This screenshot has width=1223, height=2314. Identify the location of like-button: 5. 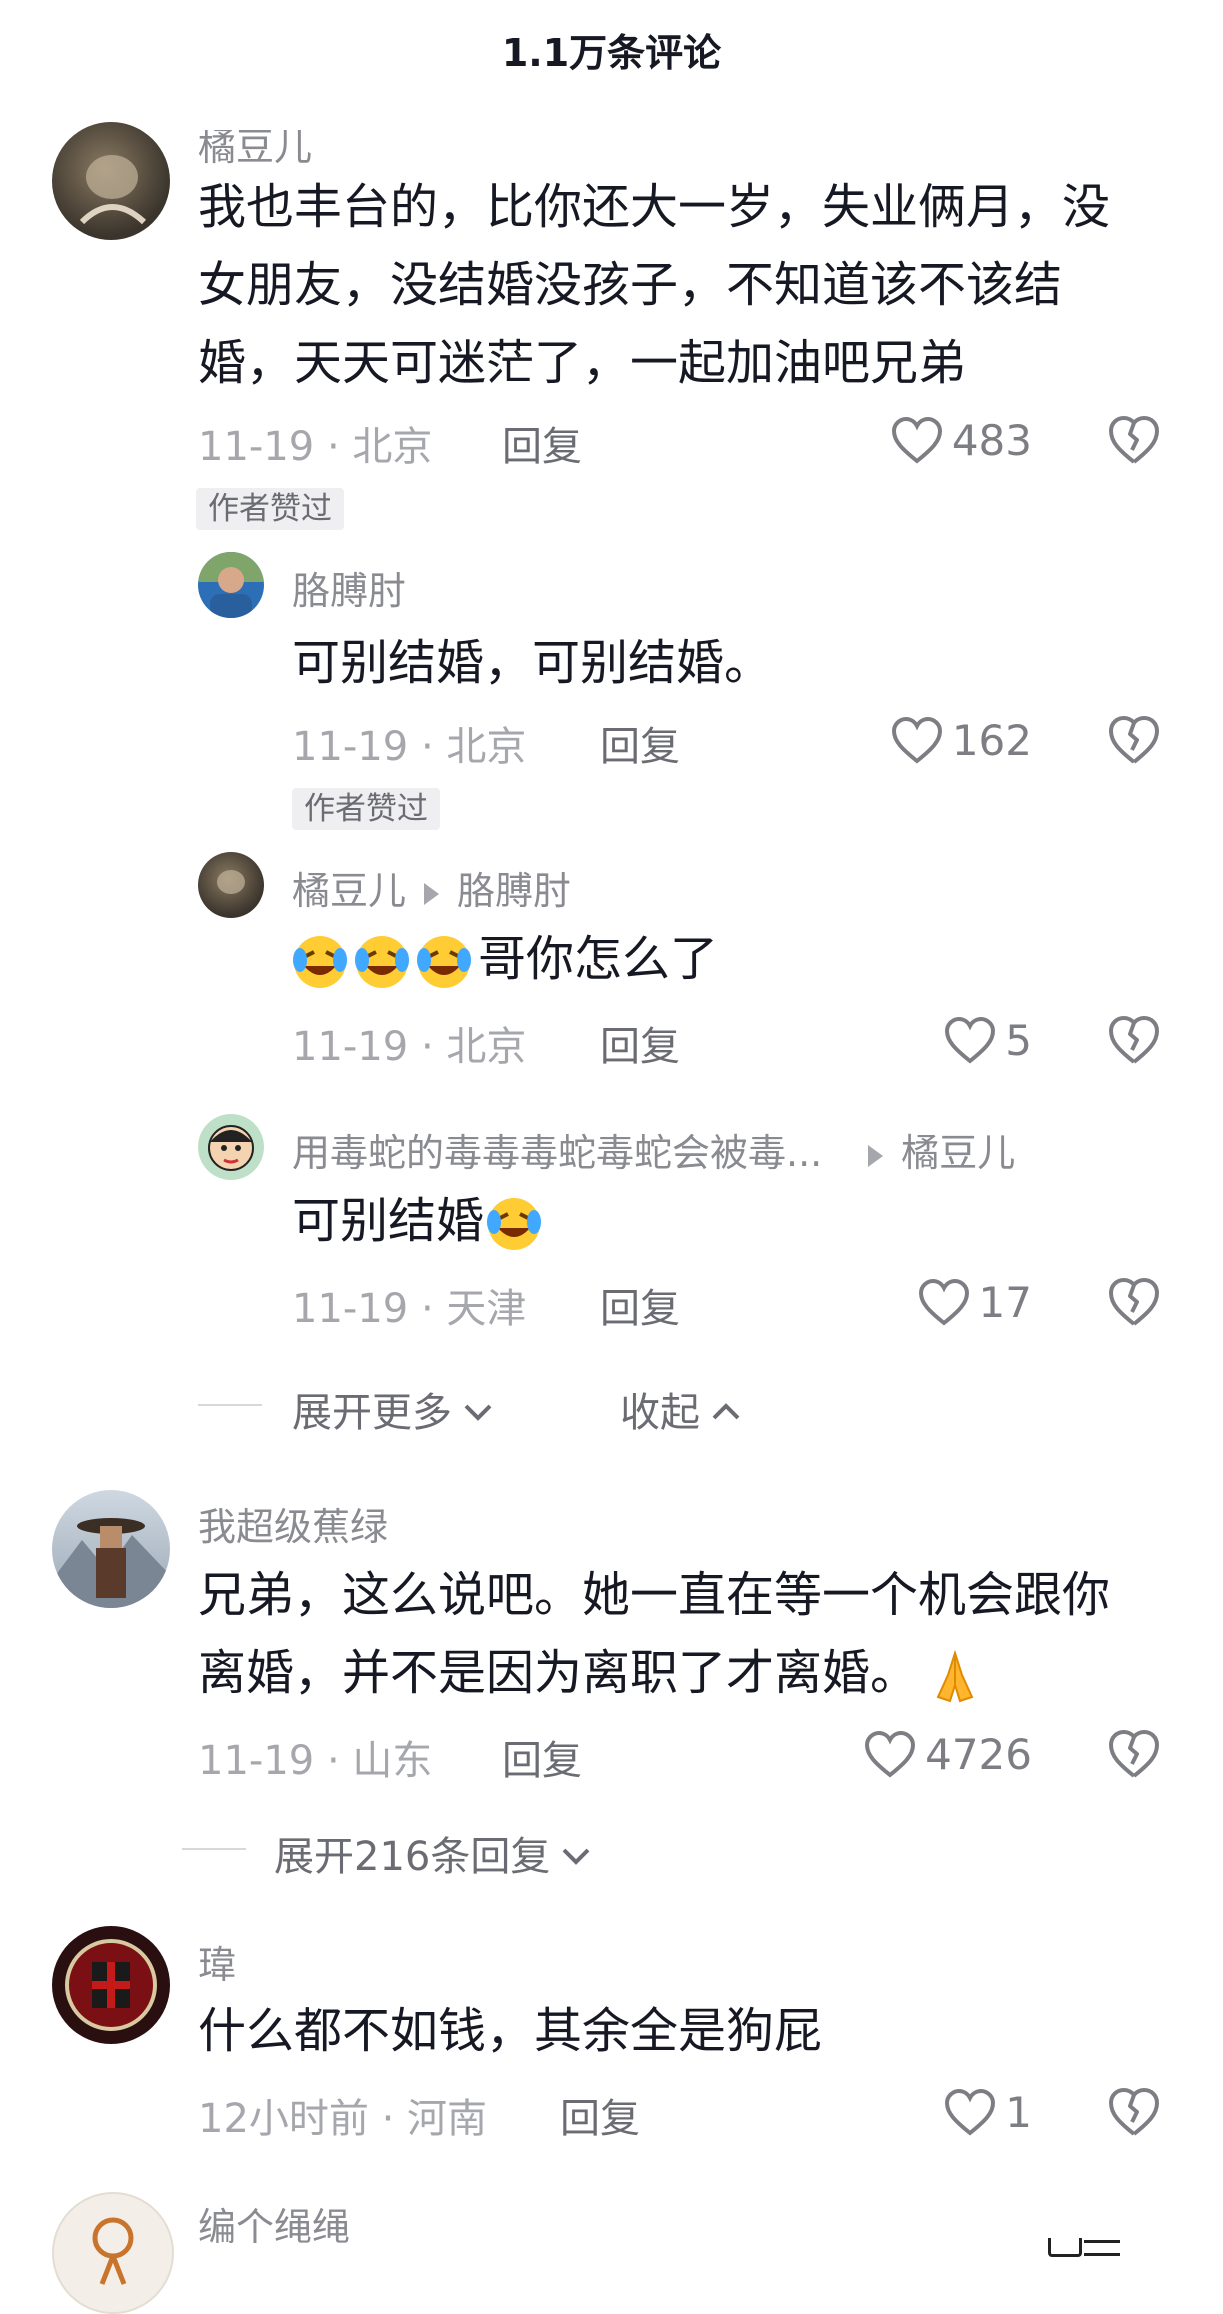
(956, 1040).